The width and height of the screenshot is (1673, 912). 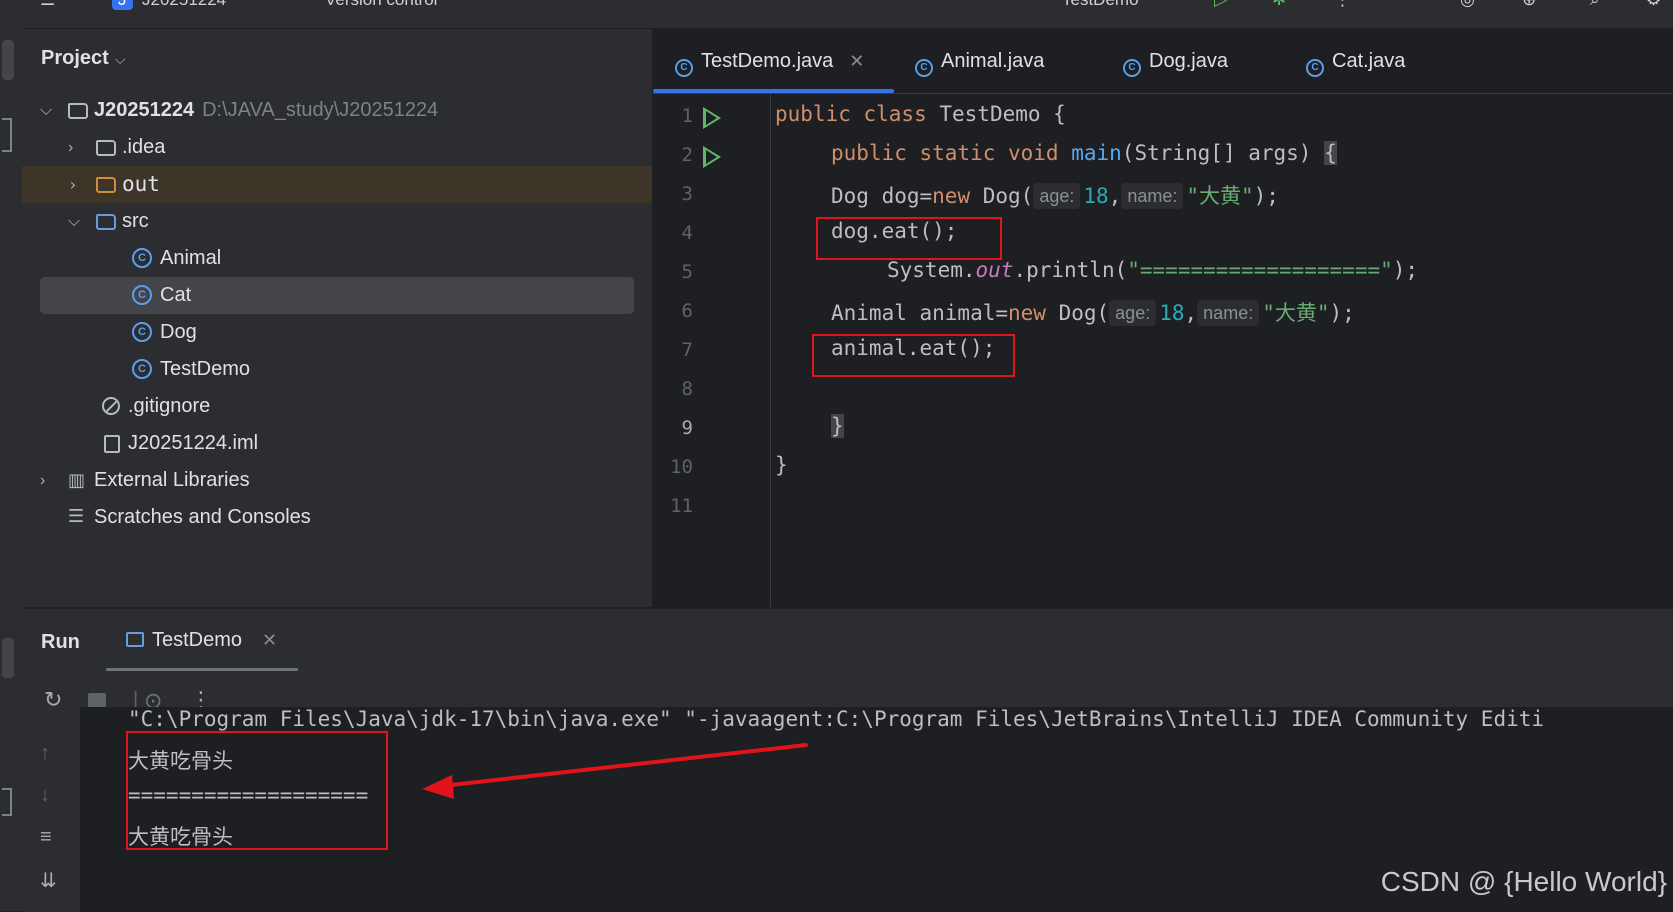 I want to click on library-icon: ▥, so click(x=77, y=480).